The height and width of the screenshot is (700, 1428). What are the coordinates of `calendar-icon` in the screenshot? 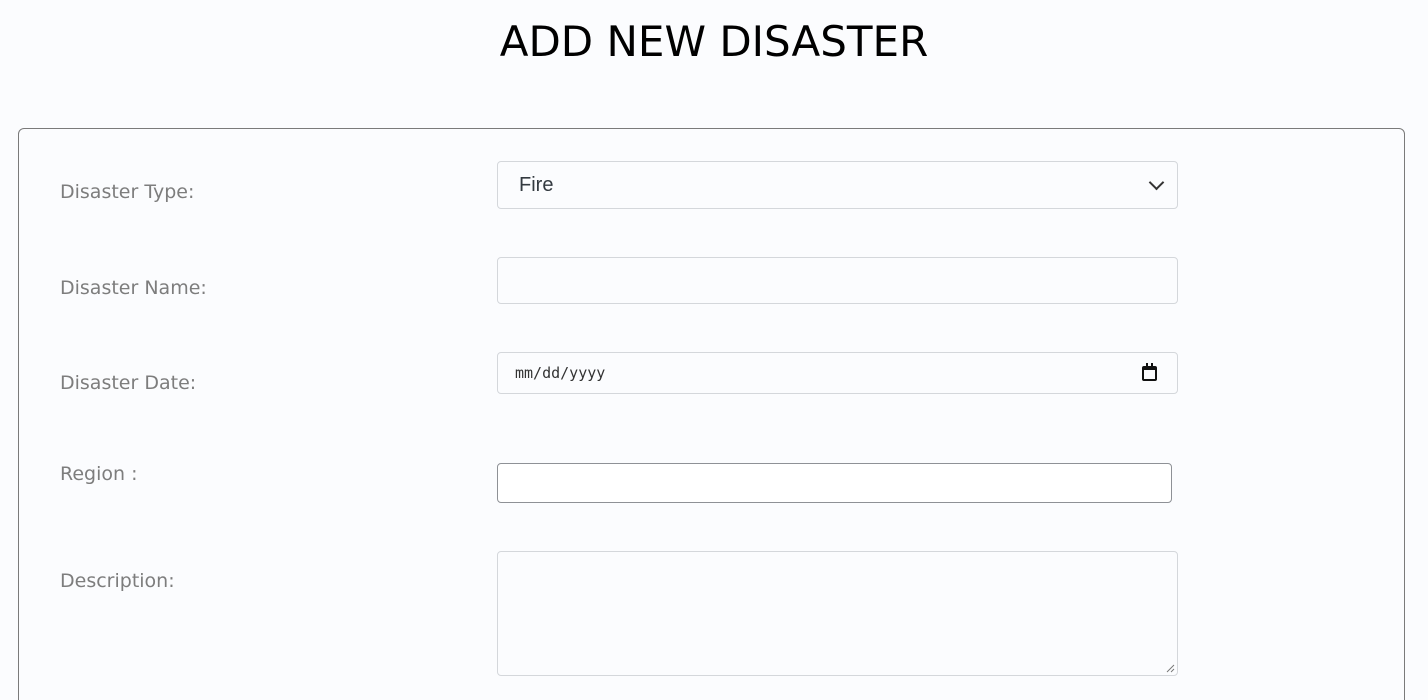 It's located at (1149, 371).